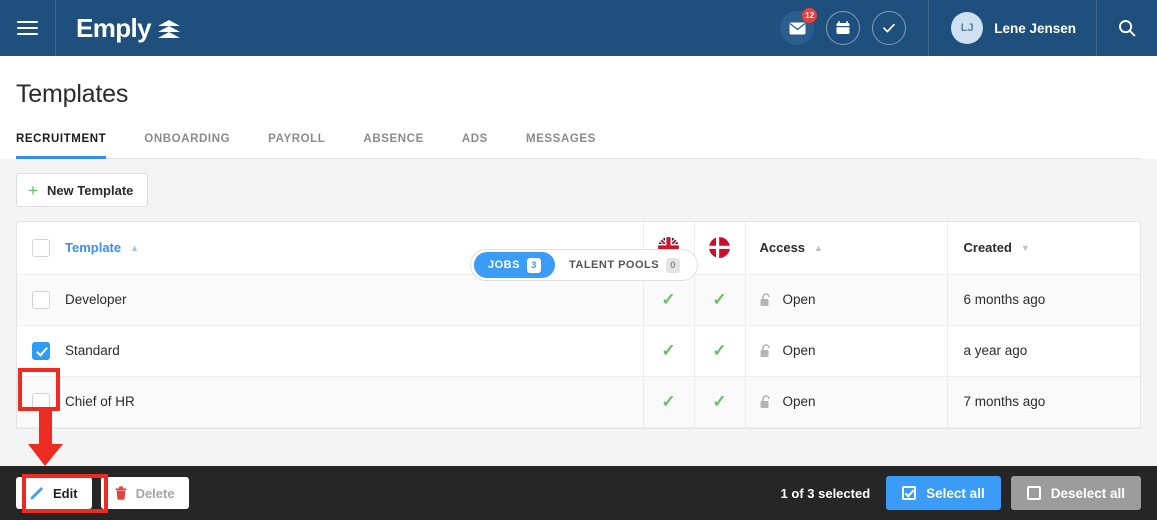 This screenshot has width=1157, height=520. Describe the element at coordinates (673, 265) in the screenshot. I see `toggle-talent-pools-count: 0` at that location.